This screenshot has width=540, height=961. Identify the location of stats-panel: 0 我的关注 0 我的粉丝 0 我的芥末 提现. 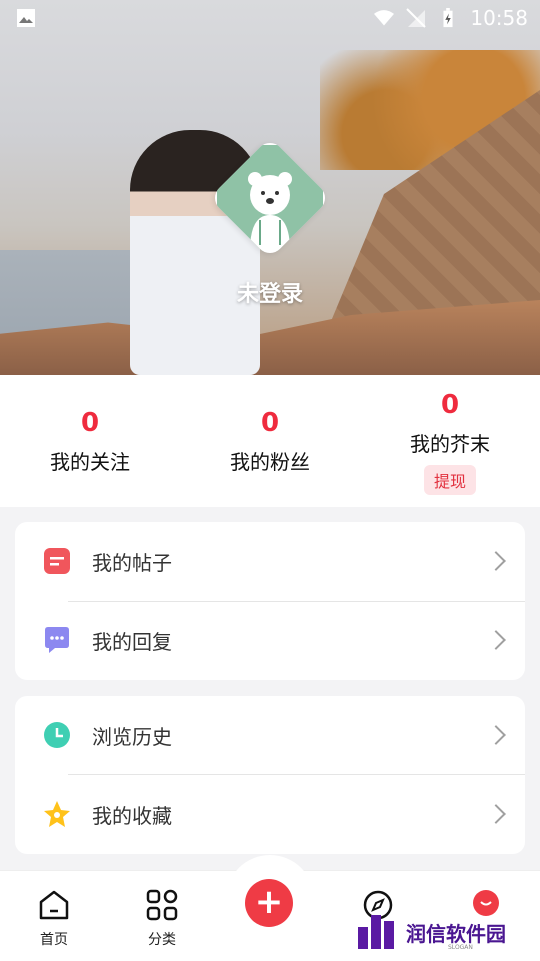
(270, 441).